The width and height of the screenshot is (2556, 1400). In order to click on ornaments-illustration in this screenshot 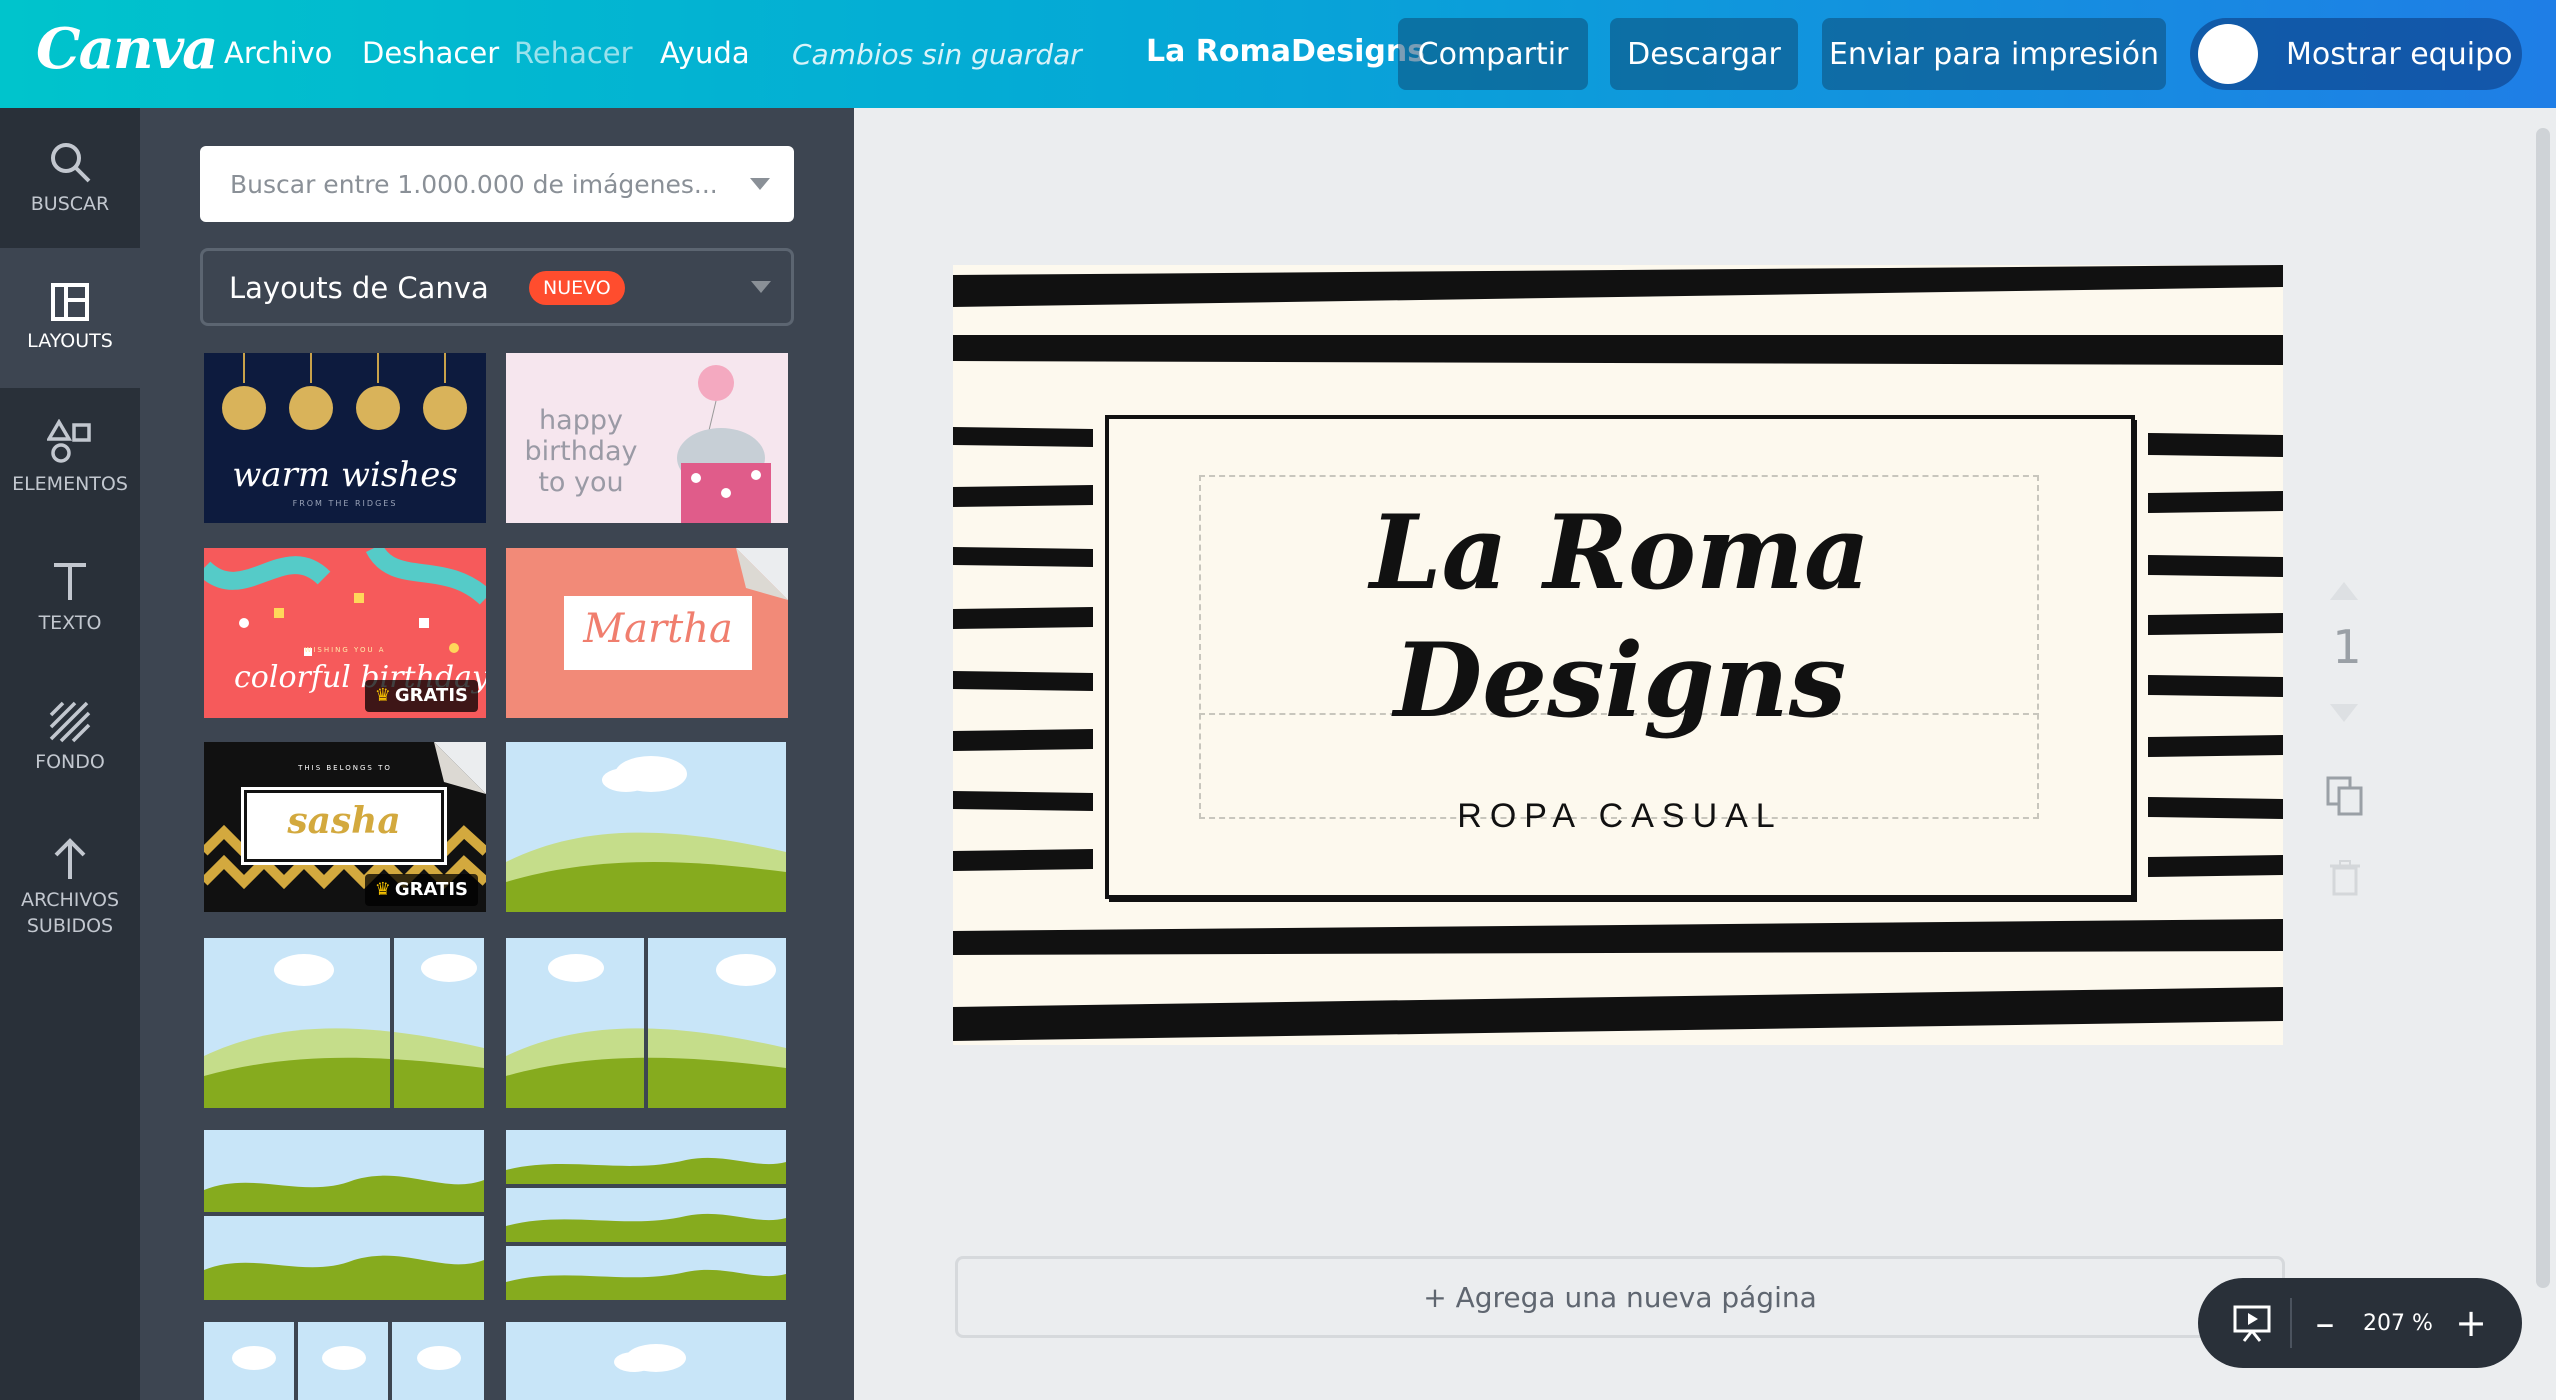, I will do `click(344, 391)`.